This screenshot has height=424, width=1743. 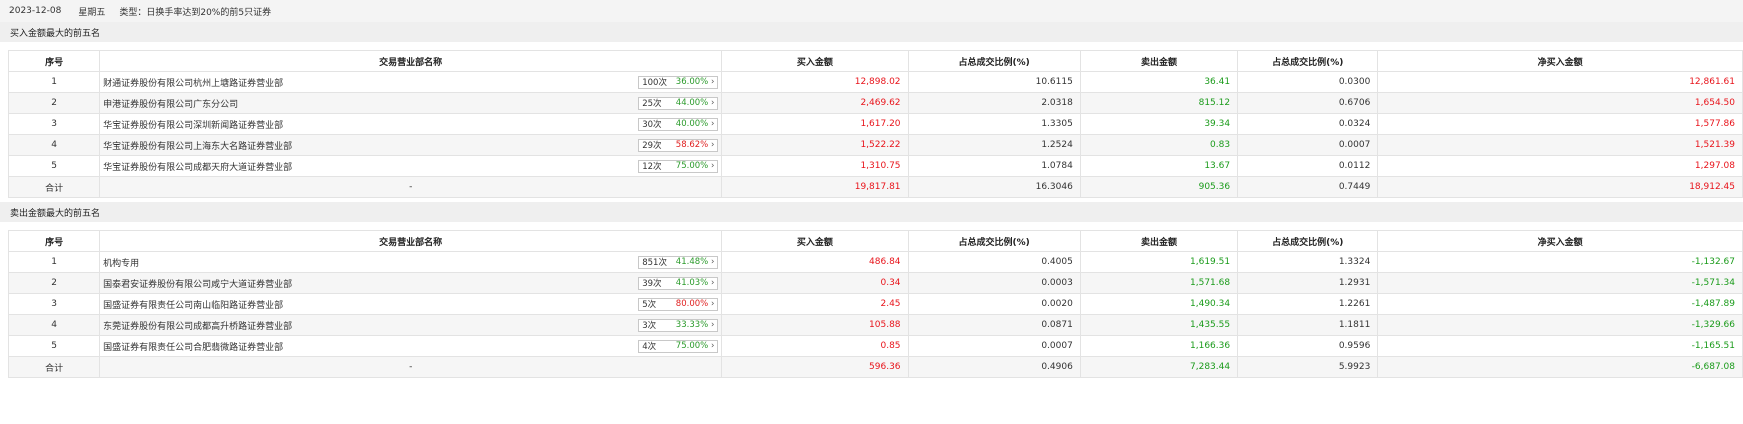 I want to click on appearance-badge: 4次 75.00% ›, so click(x=678, y=346).